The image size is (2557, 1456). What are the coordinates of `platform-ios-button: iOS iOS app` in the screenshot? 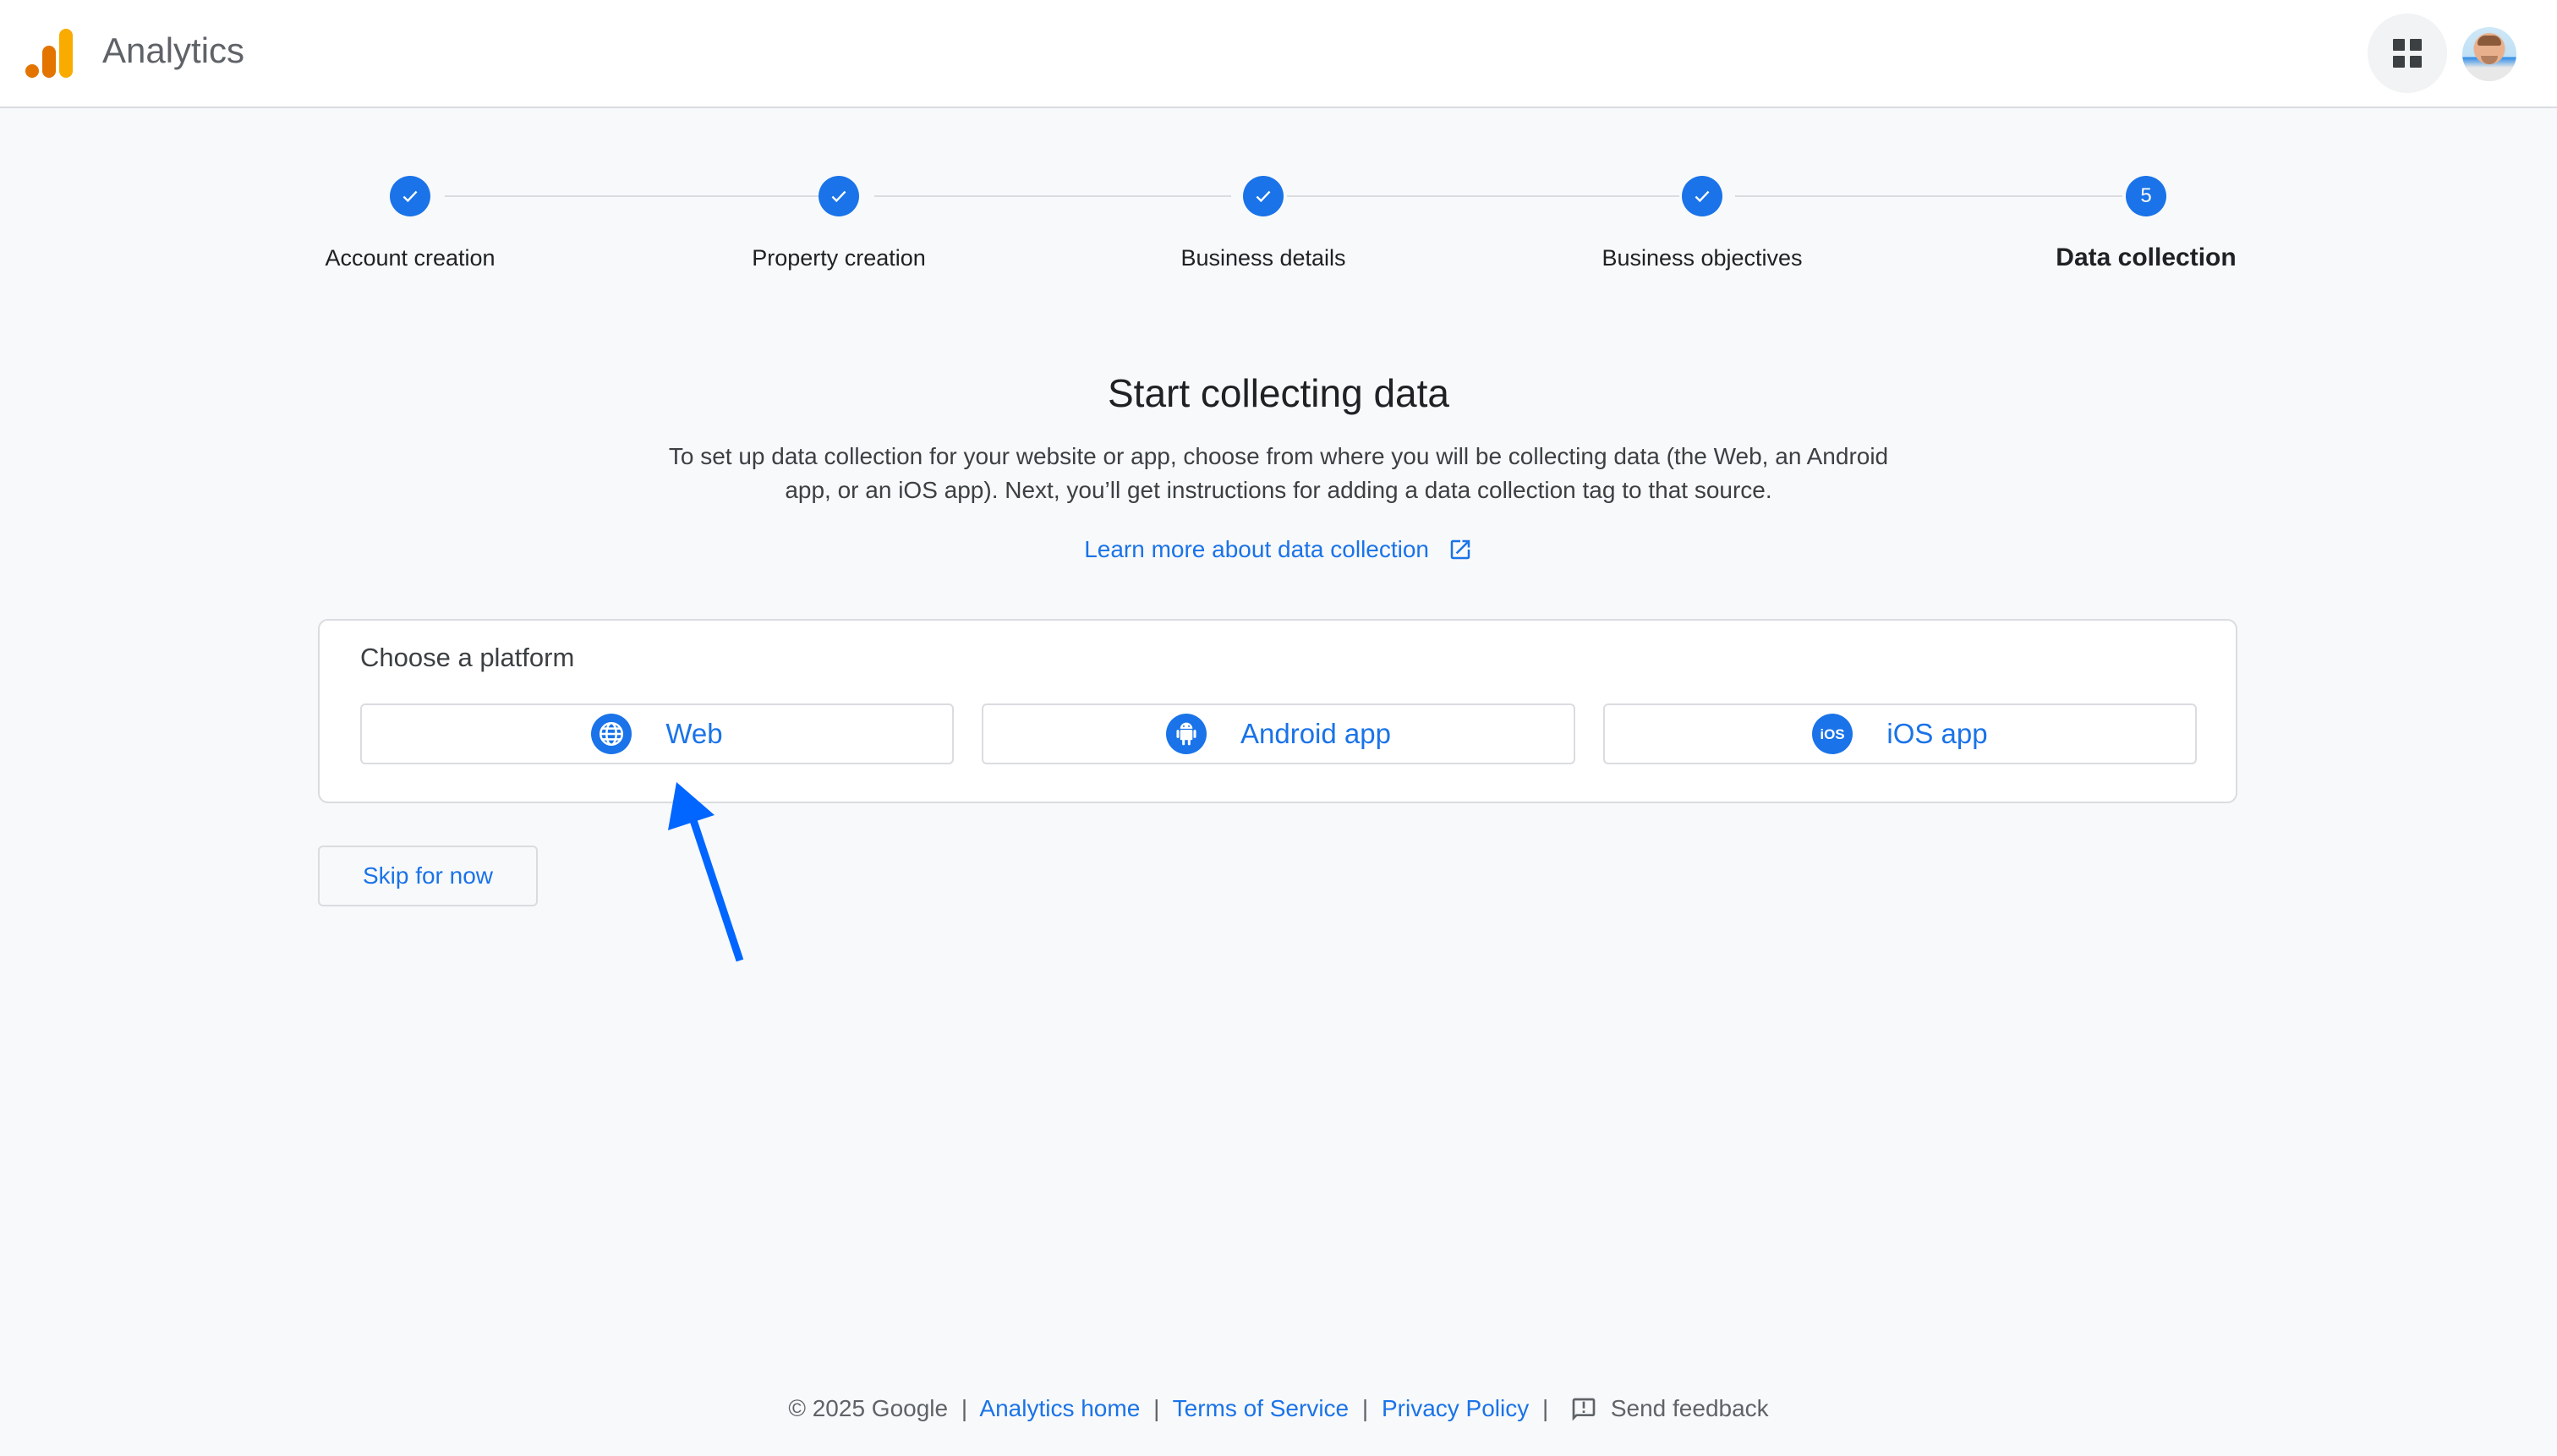 It's located at (1900, 734).